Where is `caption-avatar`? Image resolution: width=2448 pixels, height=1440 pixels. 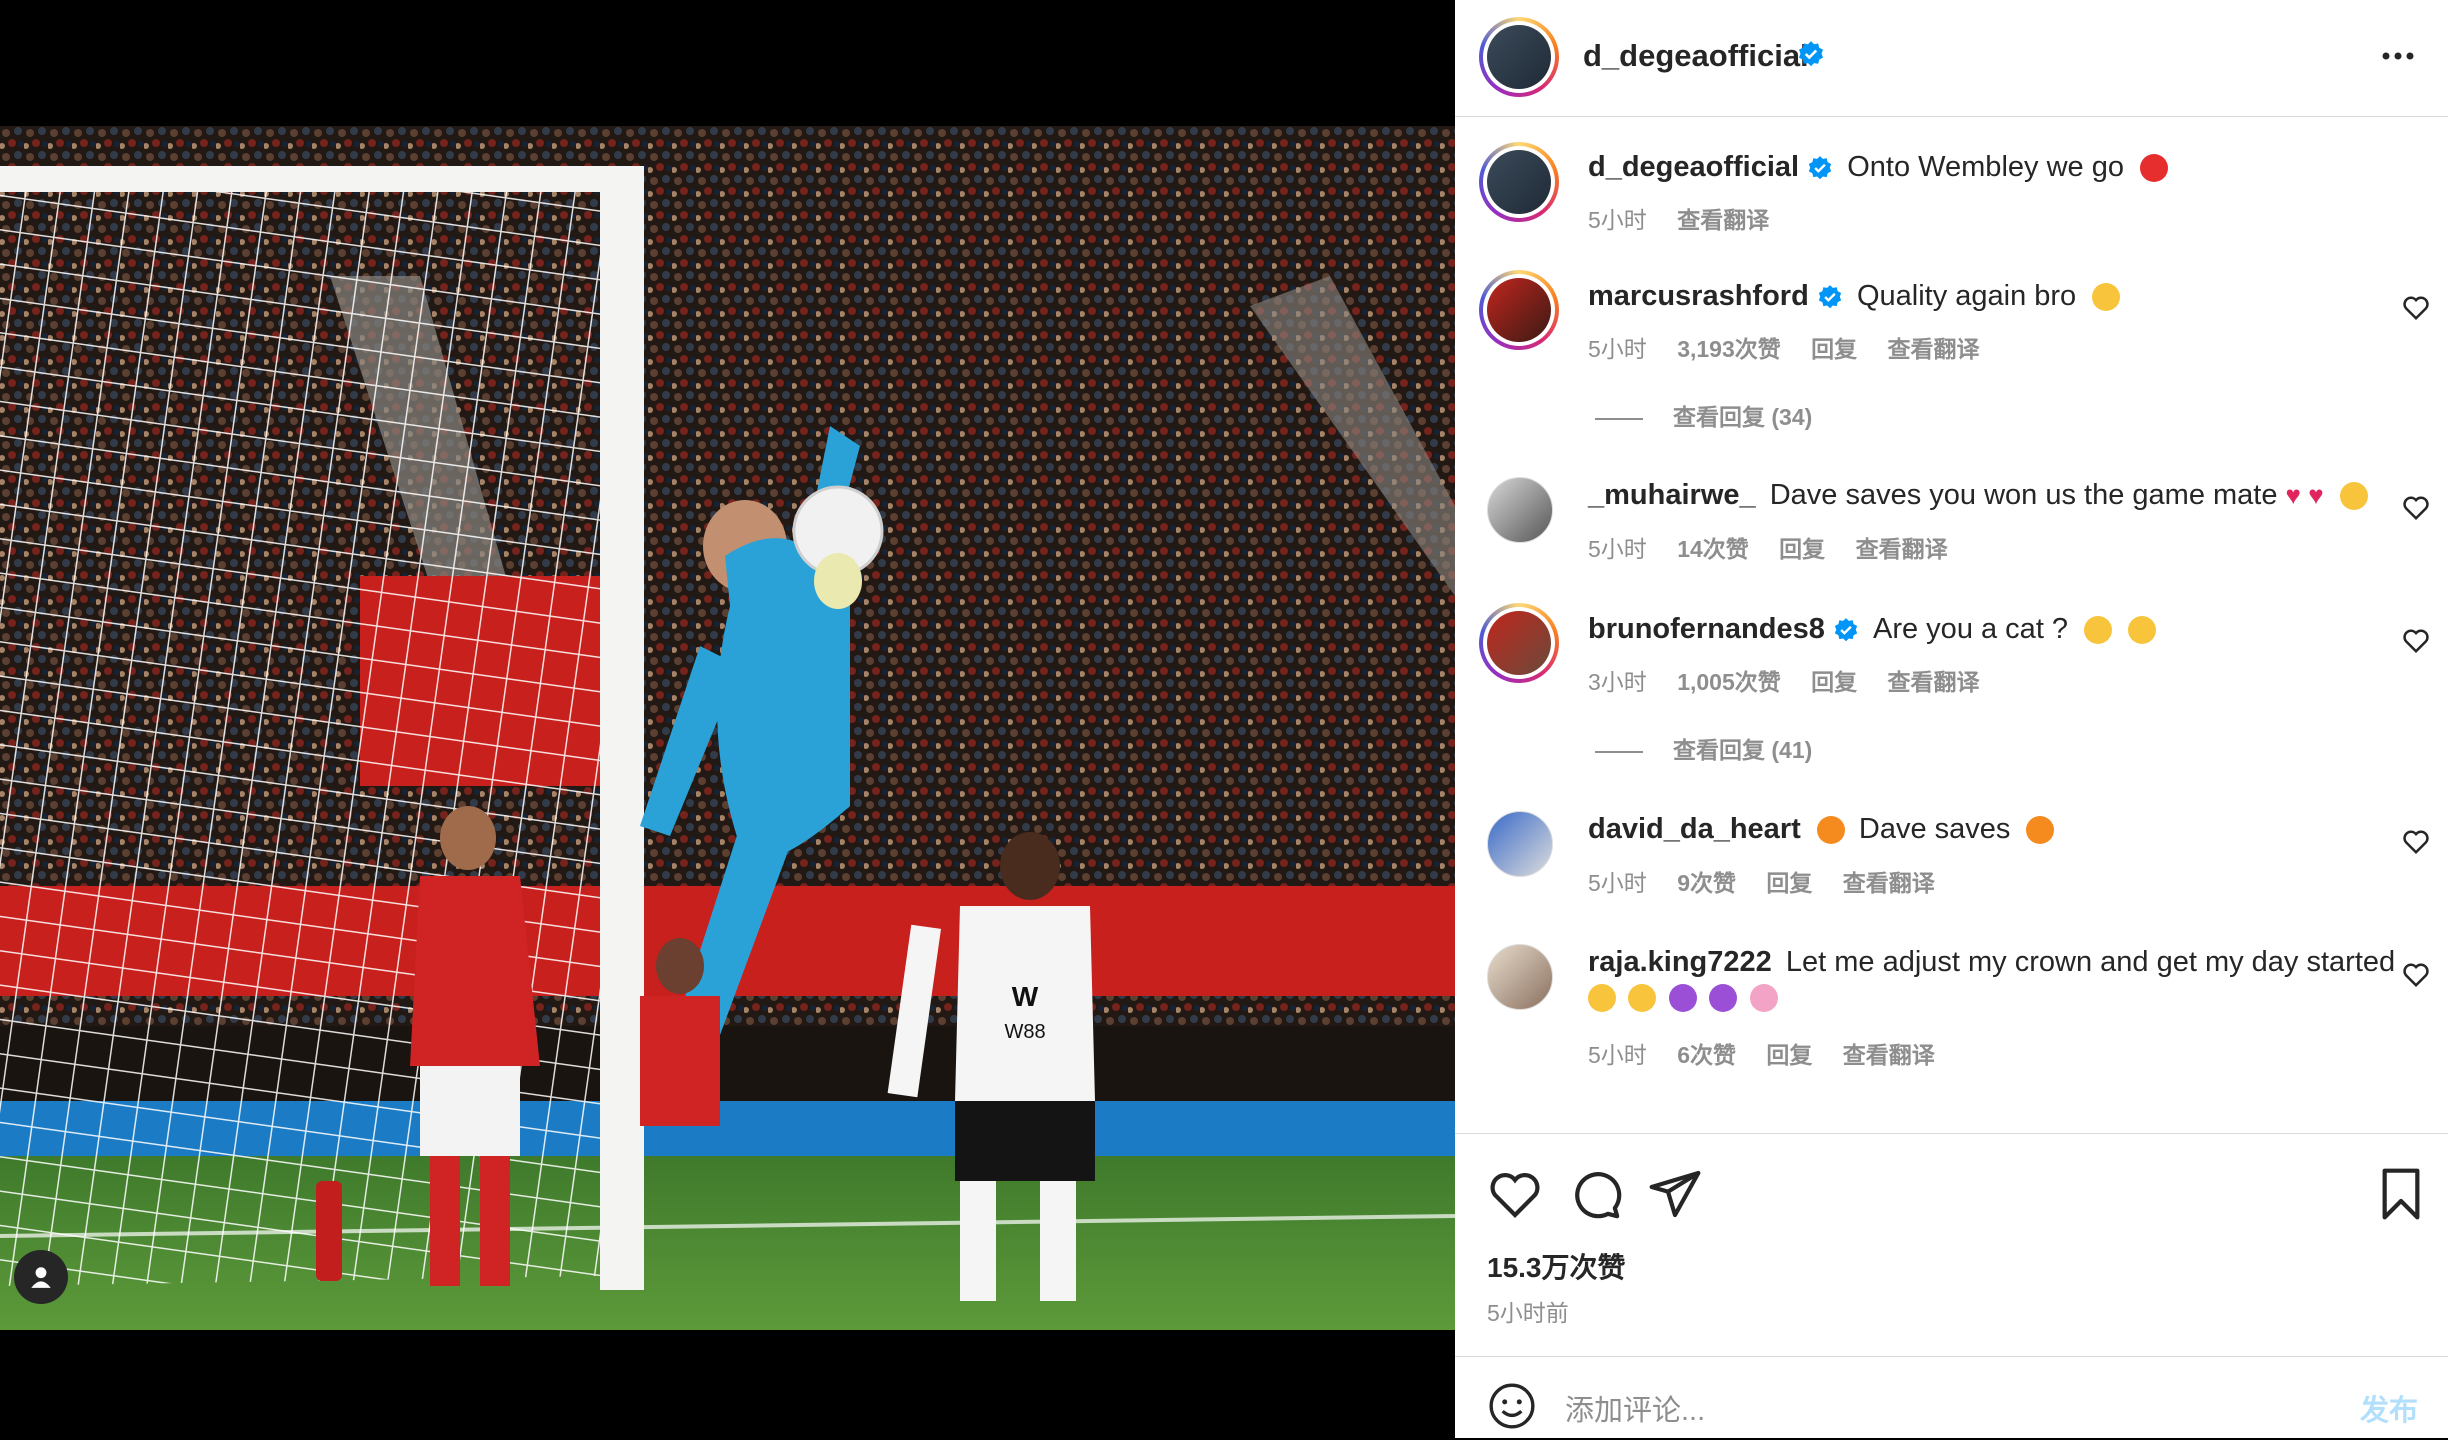 caption-avatar is located at coordinates (1519, 182).